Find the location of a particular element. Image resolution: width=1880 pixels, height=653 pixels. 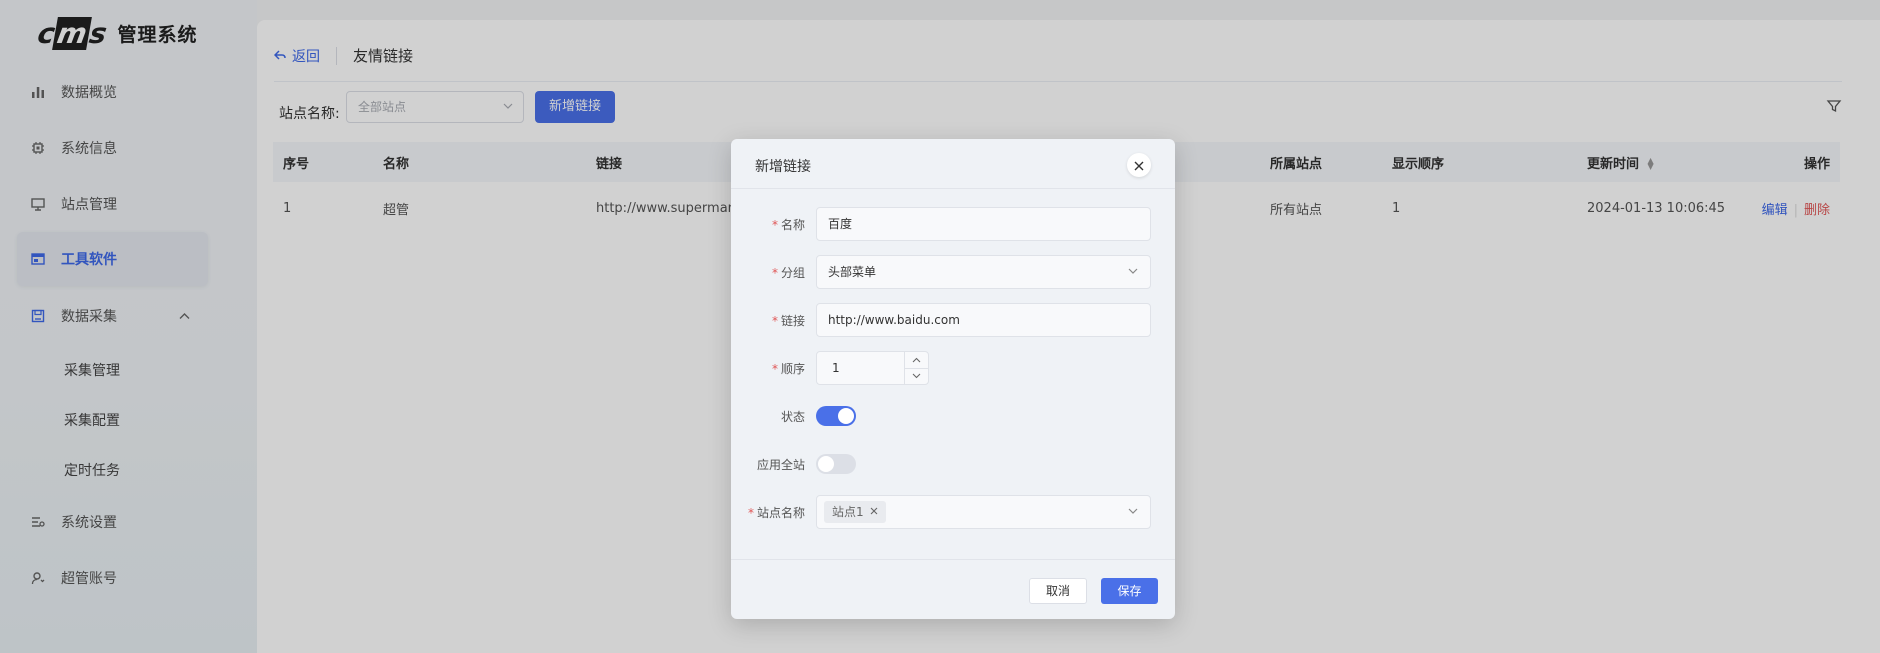

dialog-header: 新增链接 is located at coordinates (953, 164).